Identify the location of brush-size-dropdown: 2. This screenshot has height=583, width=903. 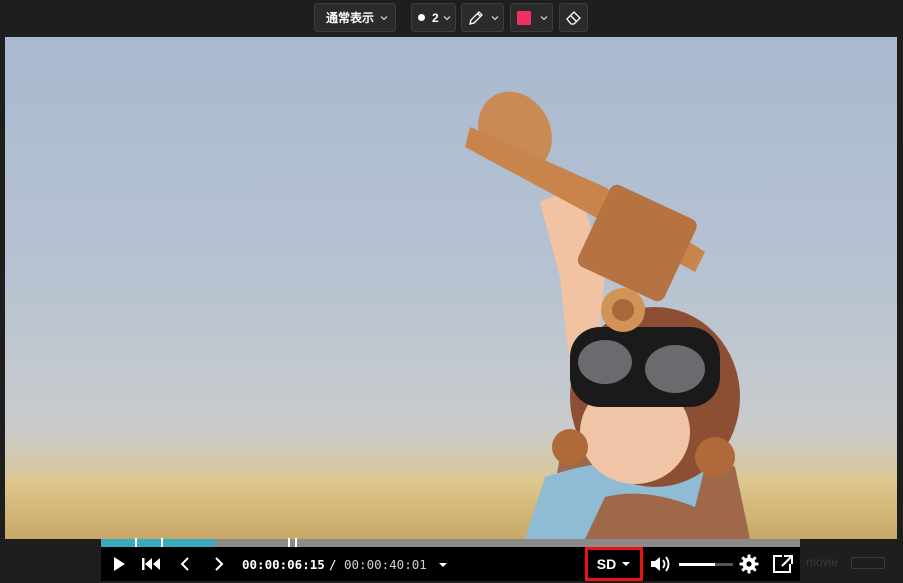
(433, 17).